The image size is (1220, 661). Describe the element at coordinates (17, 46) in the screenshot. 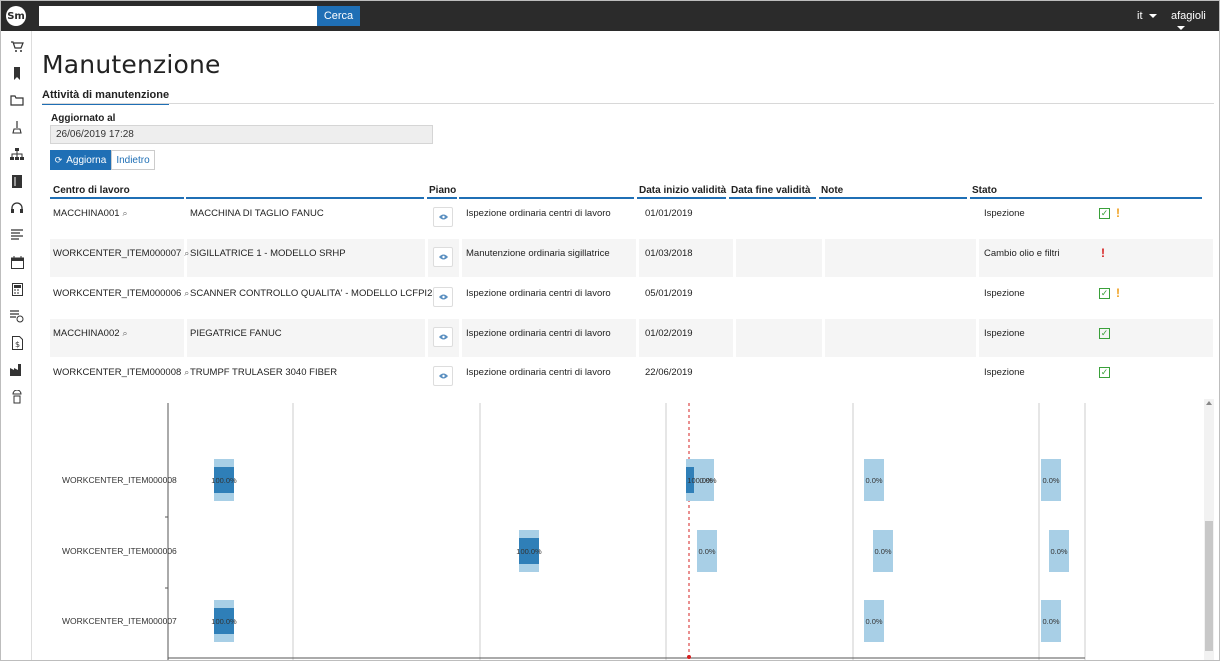

I see `cart-icon` at that location.